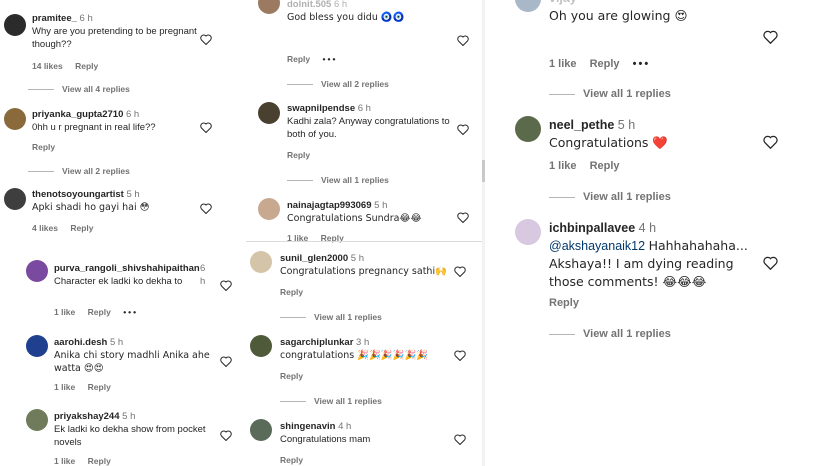 The image size is (830, 466). Describe the element at coordinates (321, 108) in the screenshot. I see `comment-username: swapnilpendse` at that location.